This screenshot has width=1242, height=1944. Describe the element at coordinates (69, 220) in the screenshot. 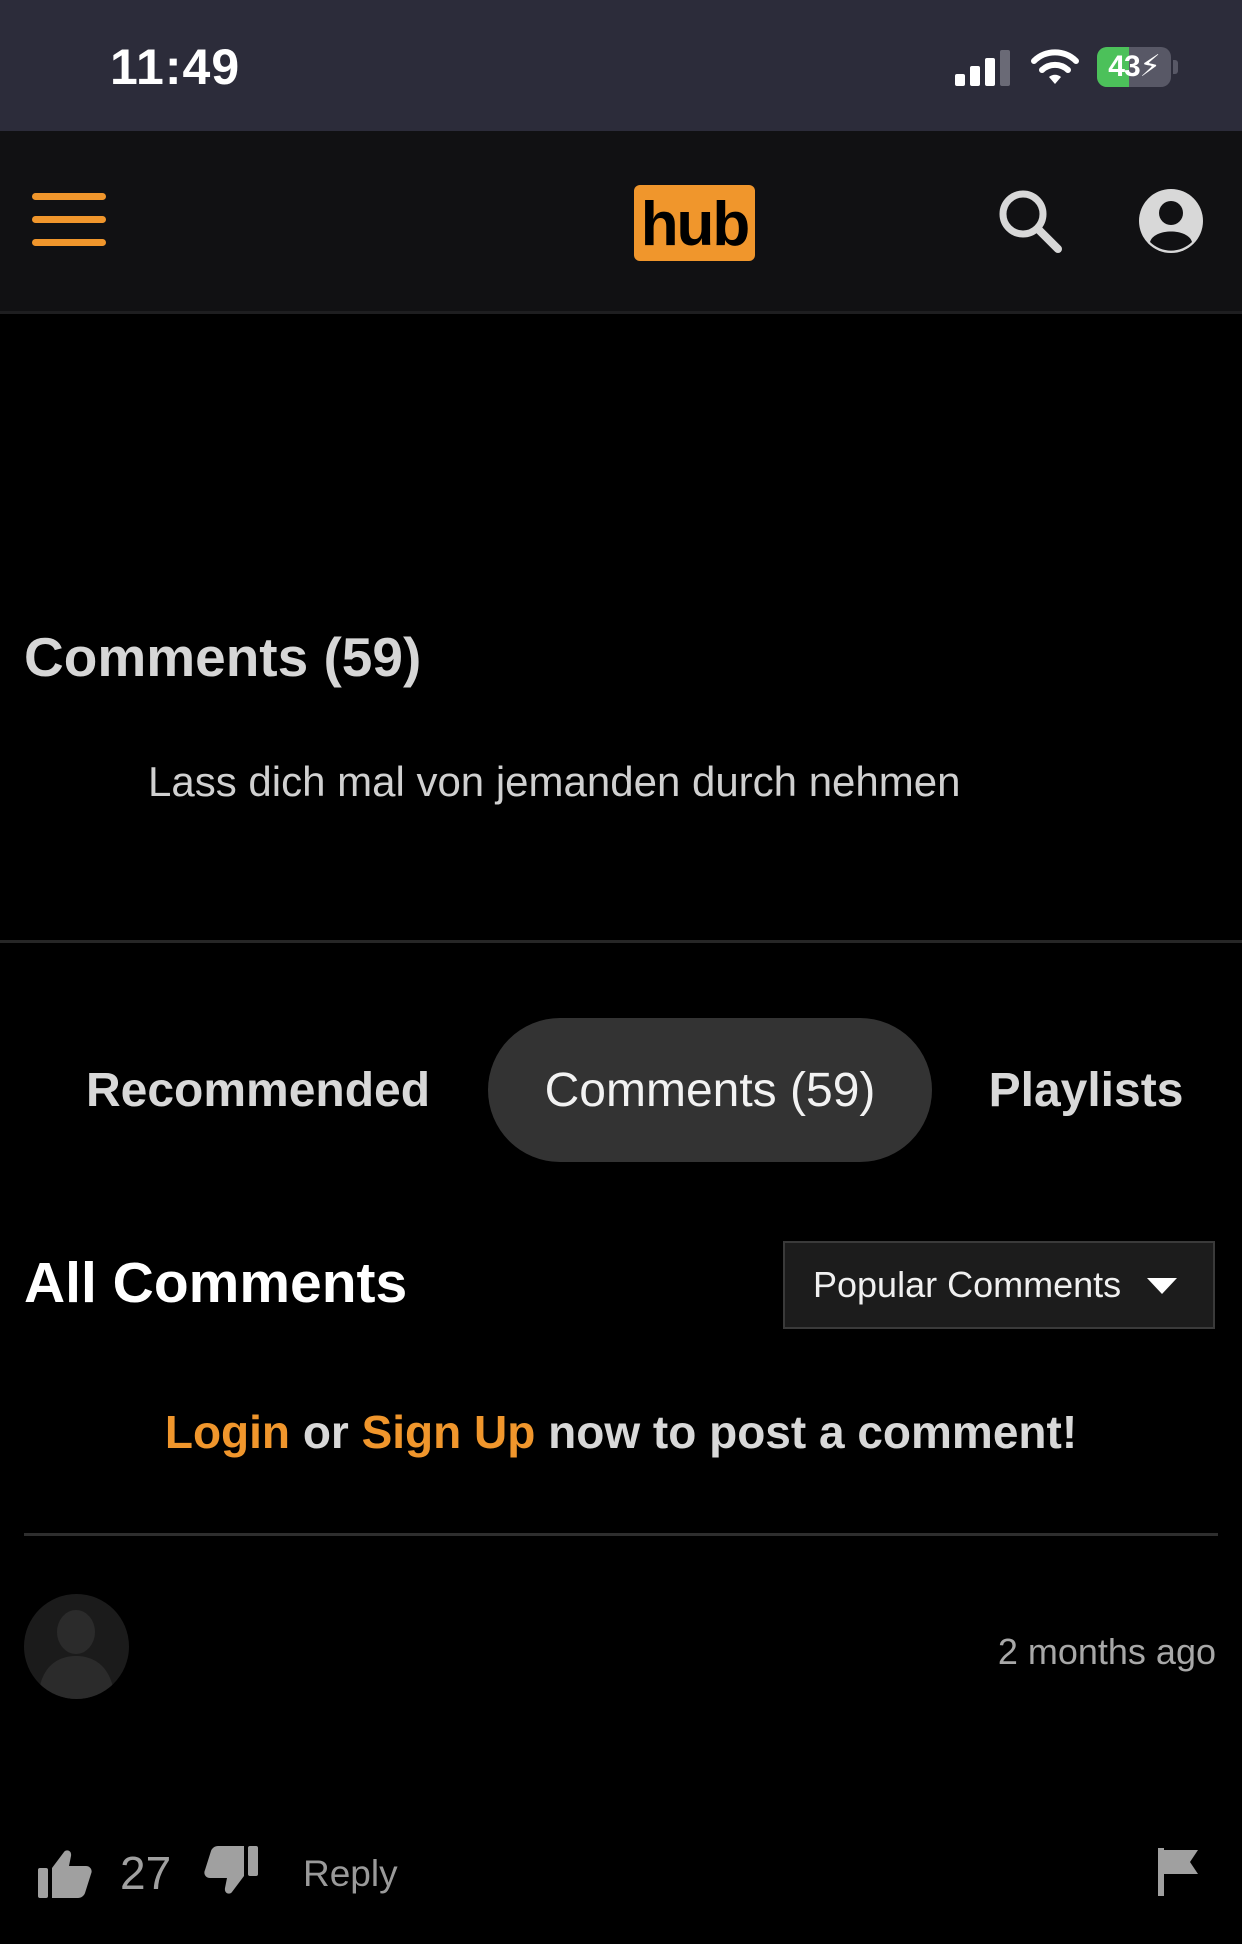

I see `hamburger-menu-icon` at that location.